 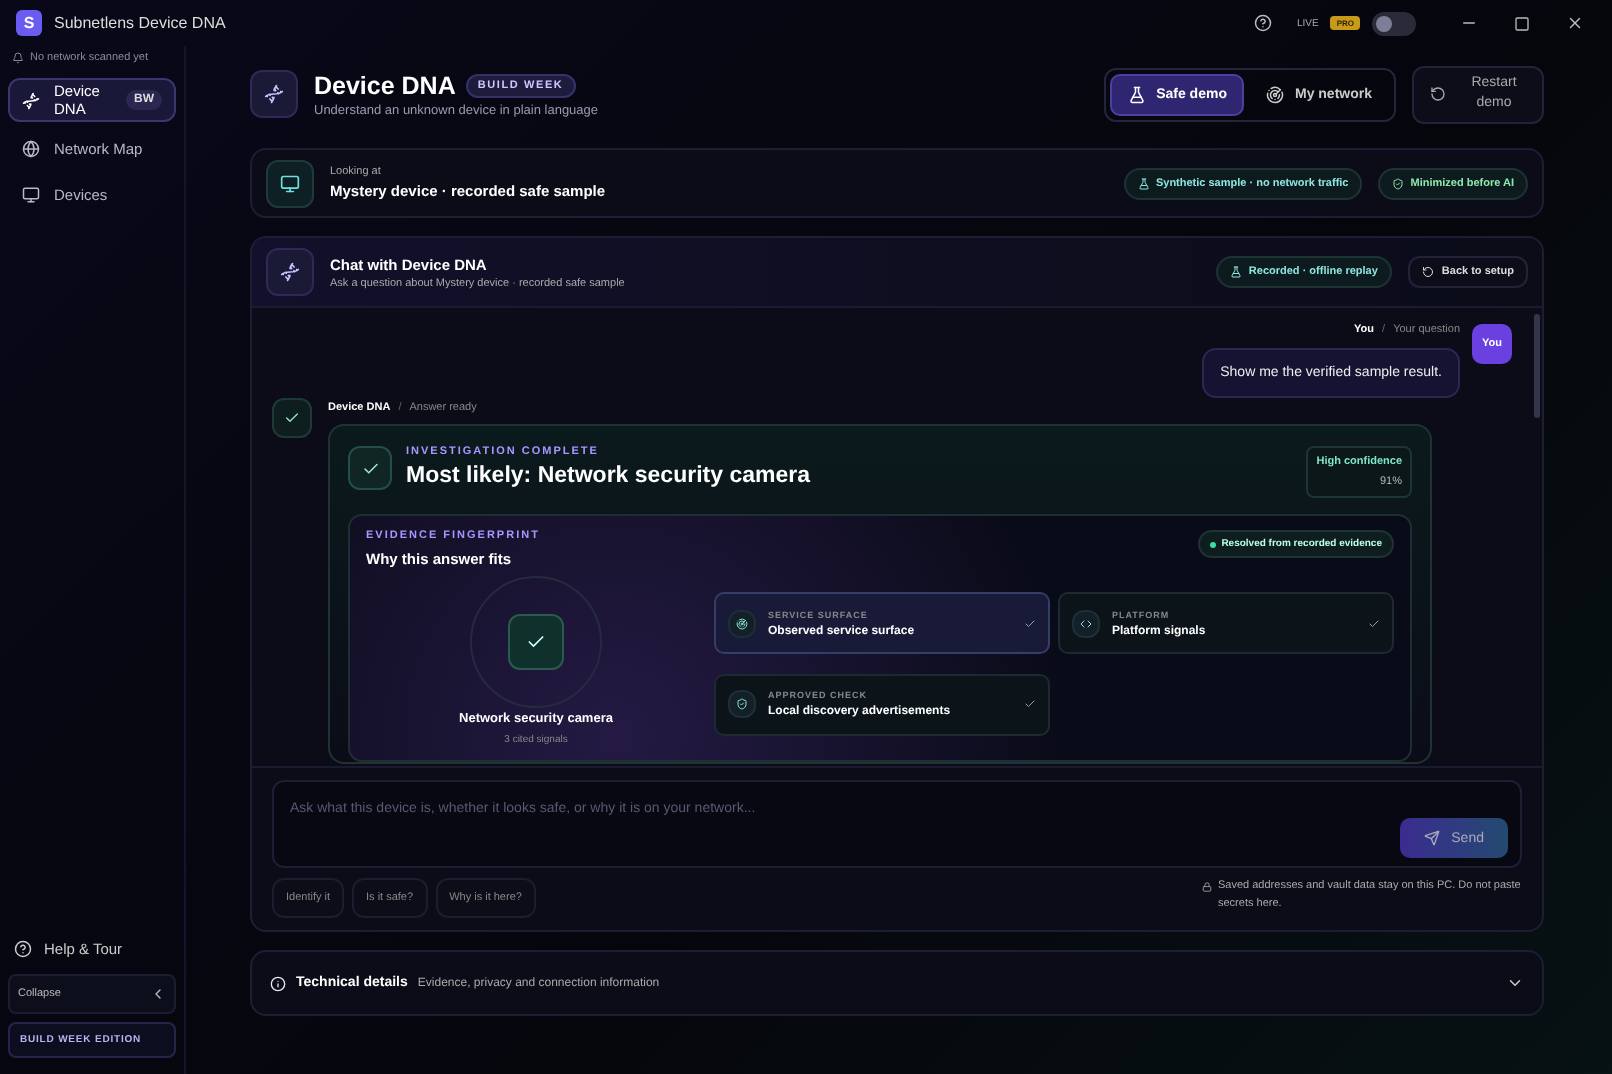 I want to click on info-icon, so click(x=278, y=983).